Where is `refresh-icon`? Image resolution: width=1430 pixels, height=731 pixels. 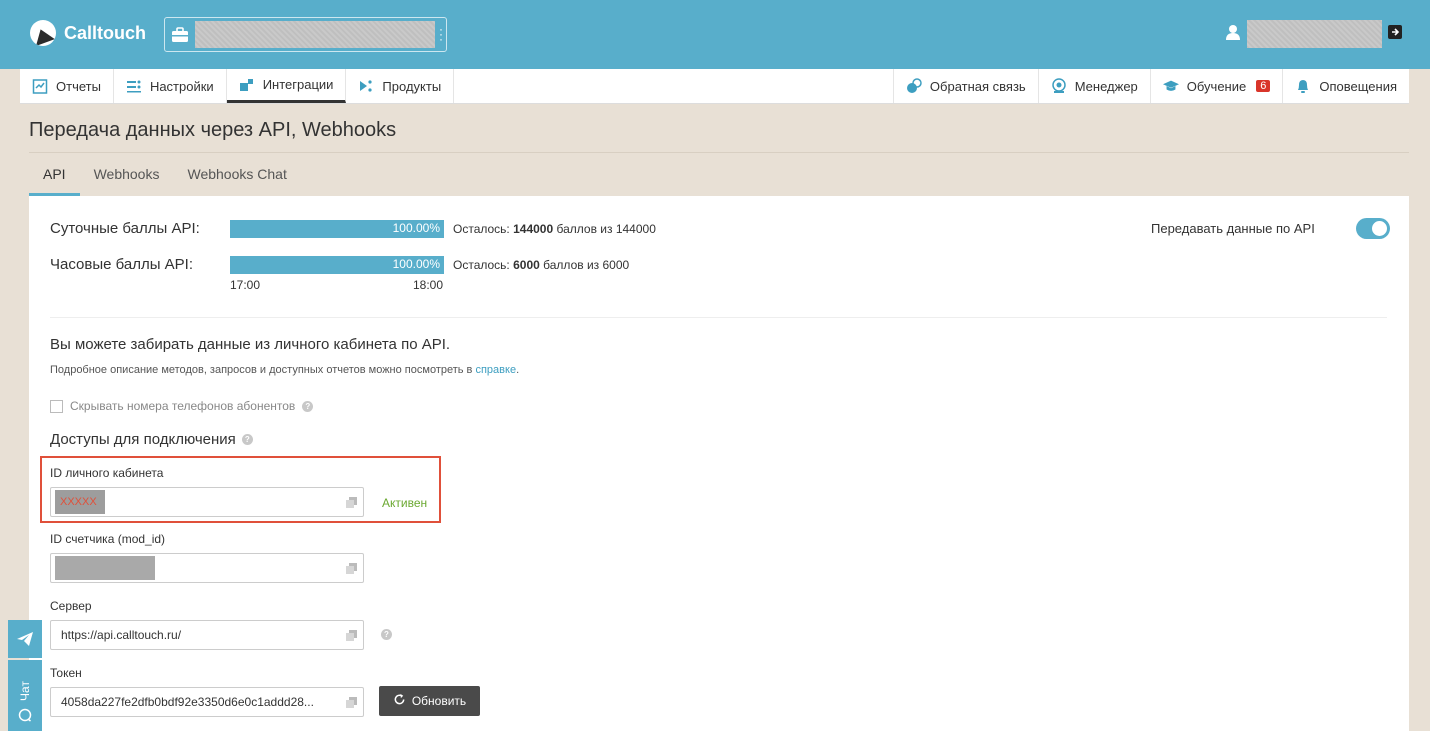 refresh-icon is located at coordinates (399, 701).